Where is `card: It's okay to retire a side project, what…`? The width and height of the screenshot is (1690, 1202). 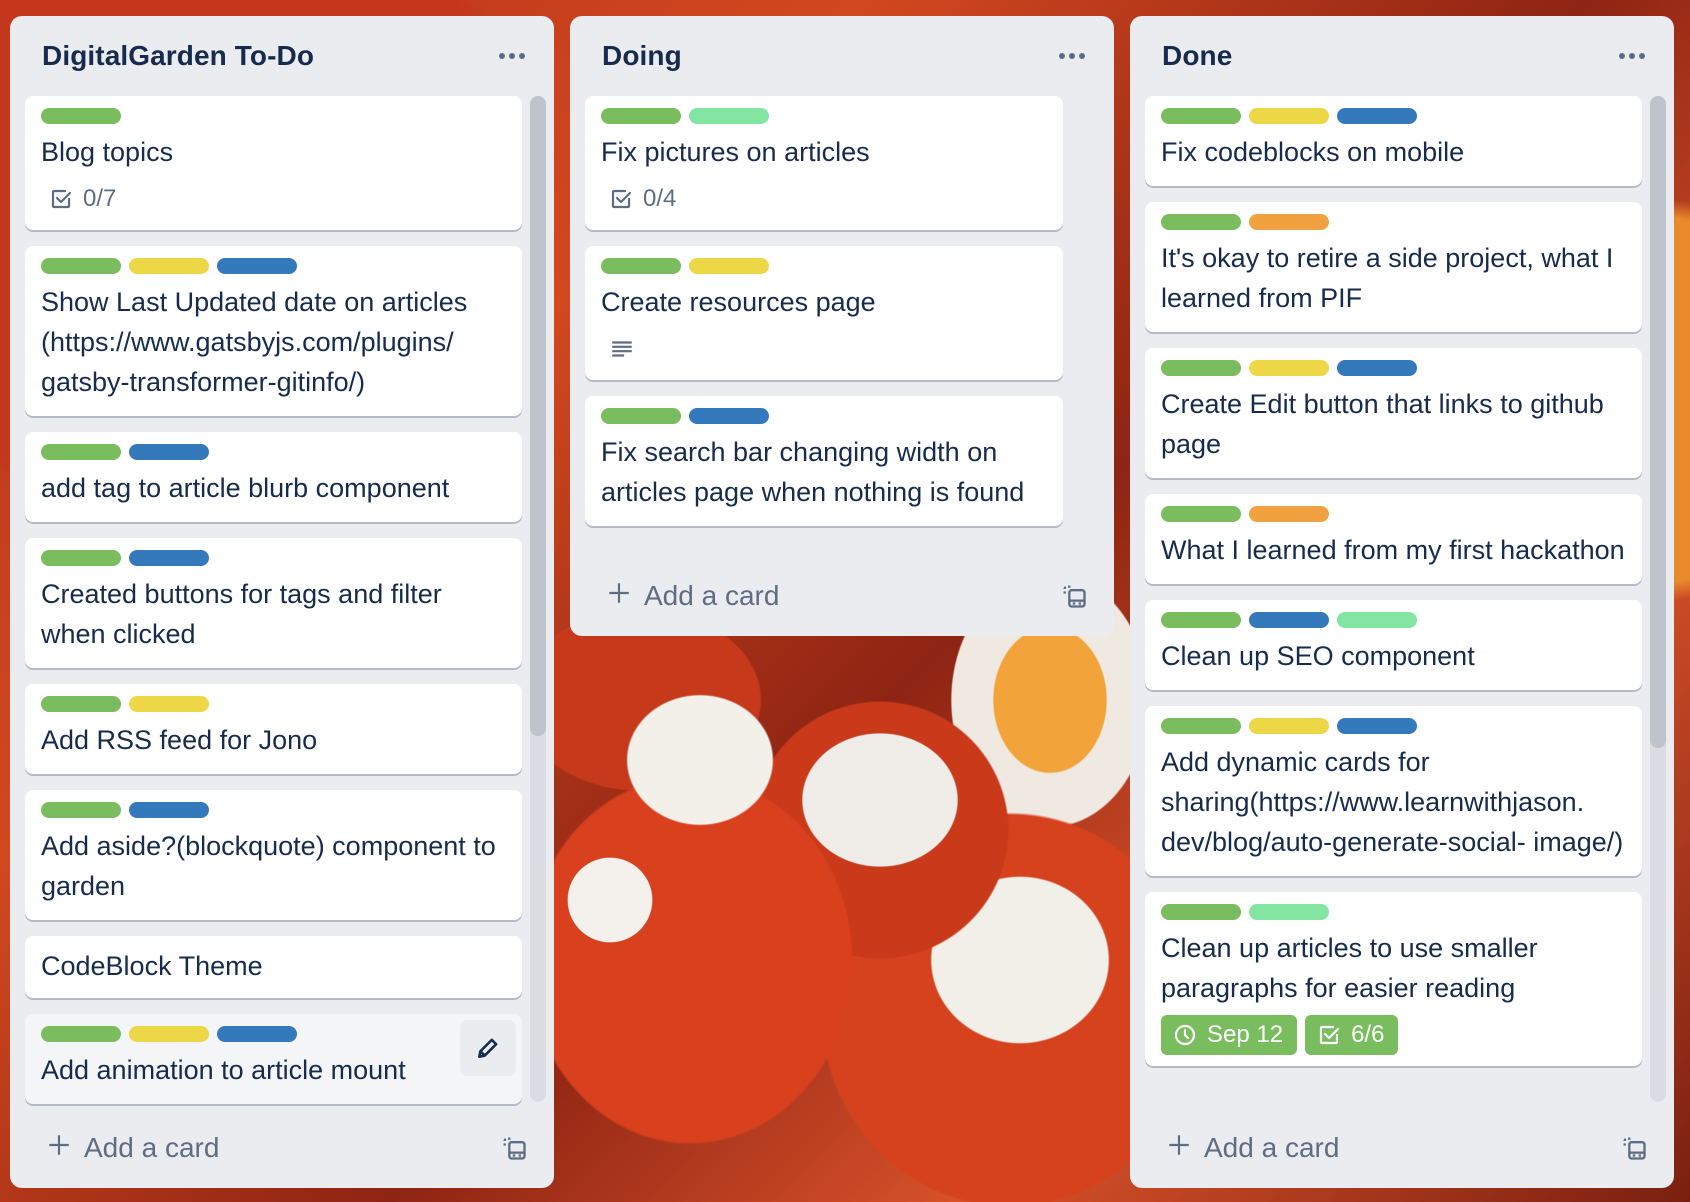
card: It's okay to retire a side project, what… is located at coordinates (1393, 267).